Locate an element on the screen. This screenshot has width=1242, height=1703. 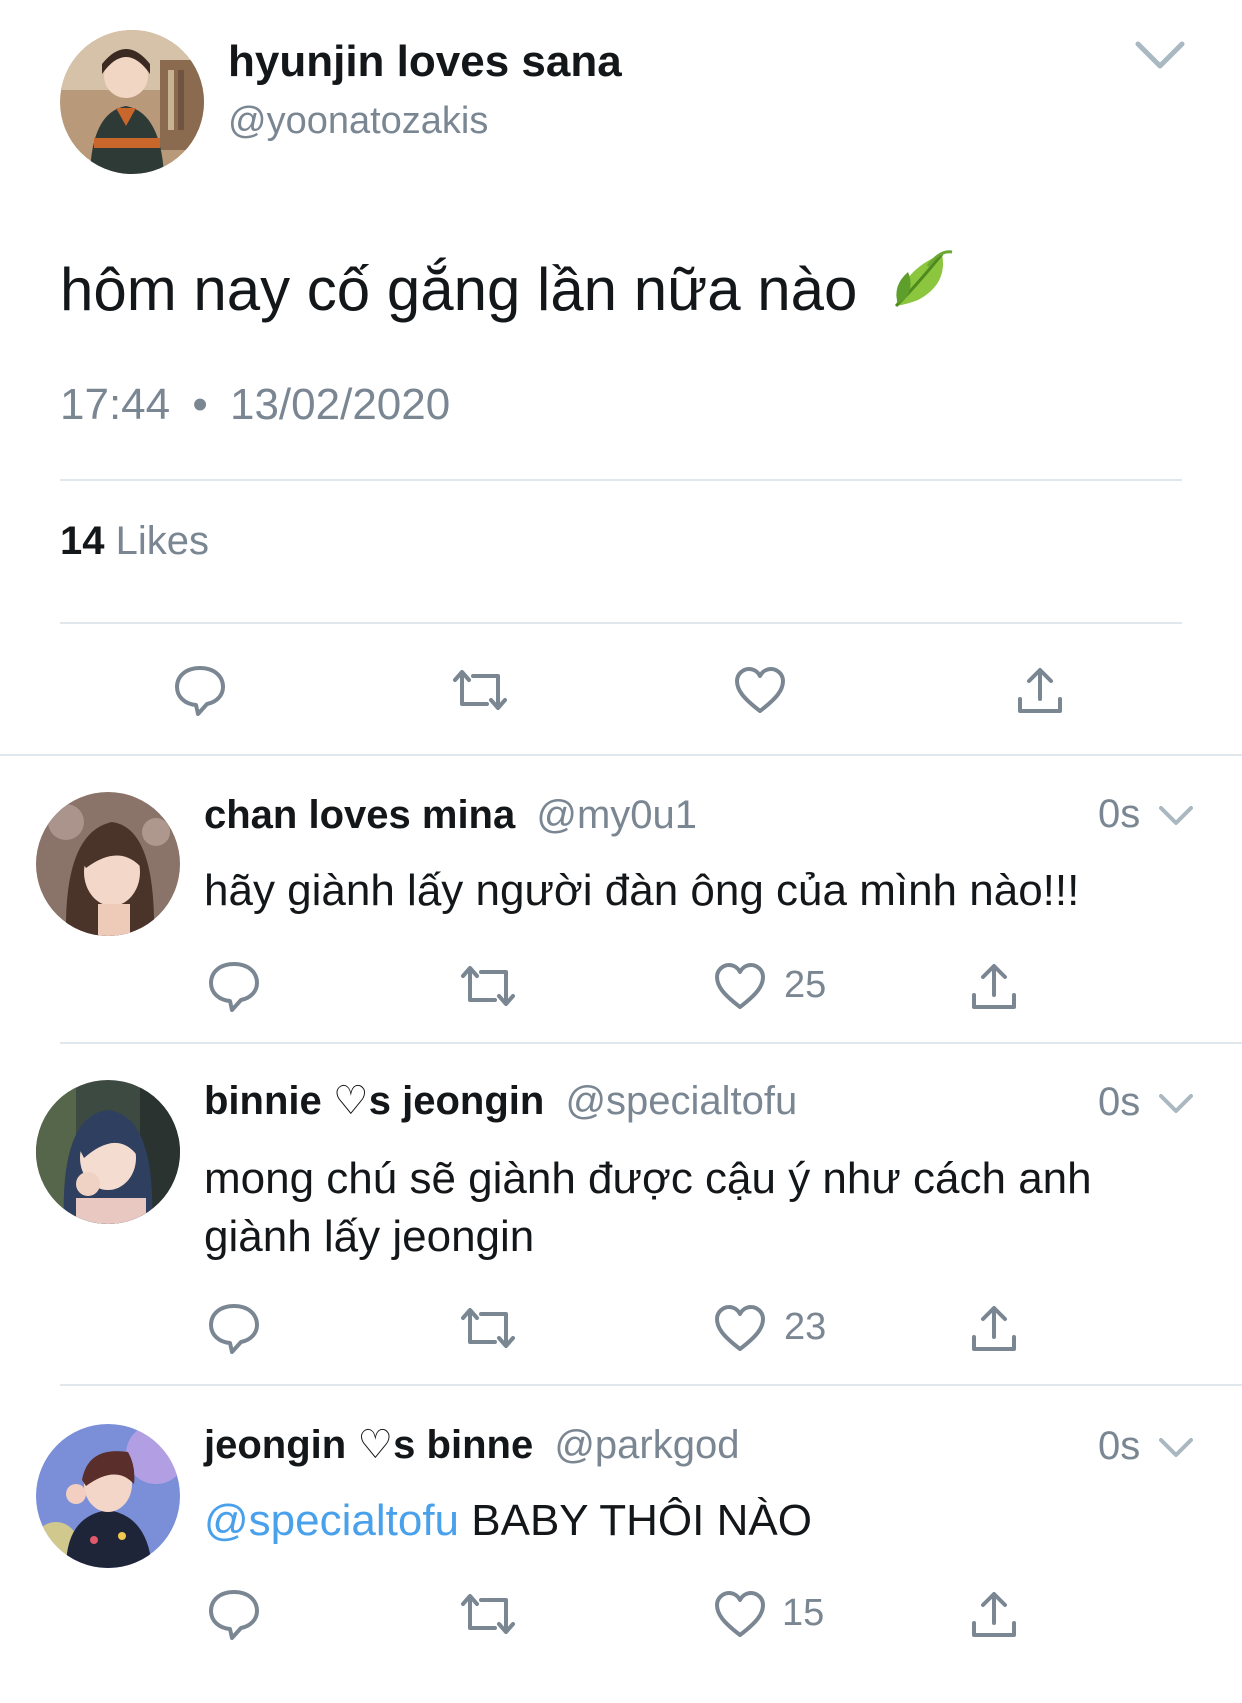
likes-summary: 14 Likes is located at coordinates (134, 541).